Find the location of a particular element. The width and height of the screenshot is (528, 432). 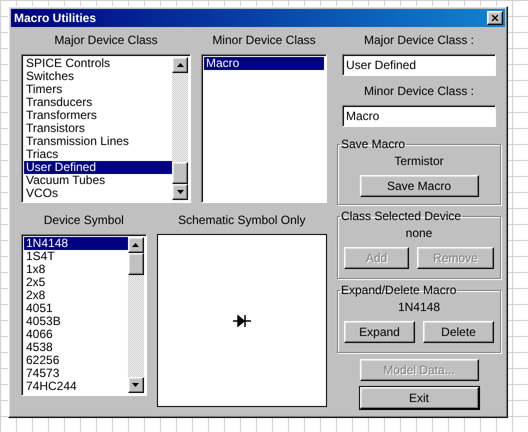

list-item: Transistors is located at coordinates (98, 128).